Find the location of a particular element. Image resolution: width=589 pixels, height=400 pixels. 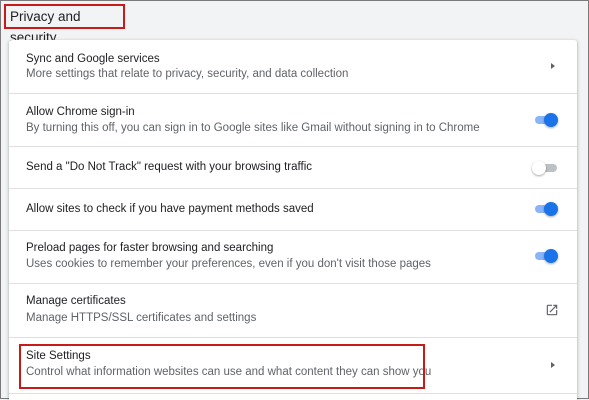

row-title: Sync and Google services is located at coordinates (93, 59).